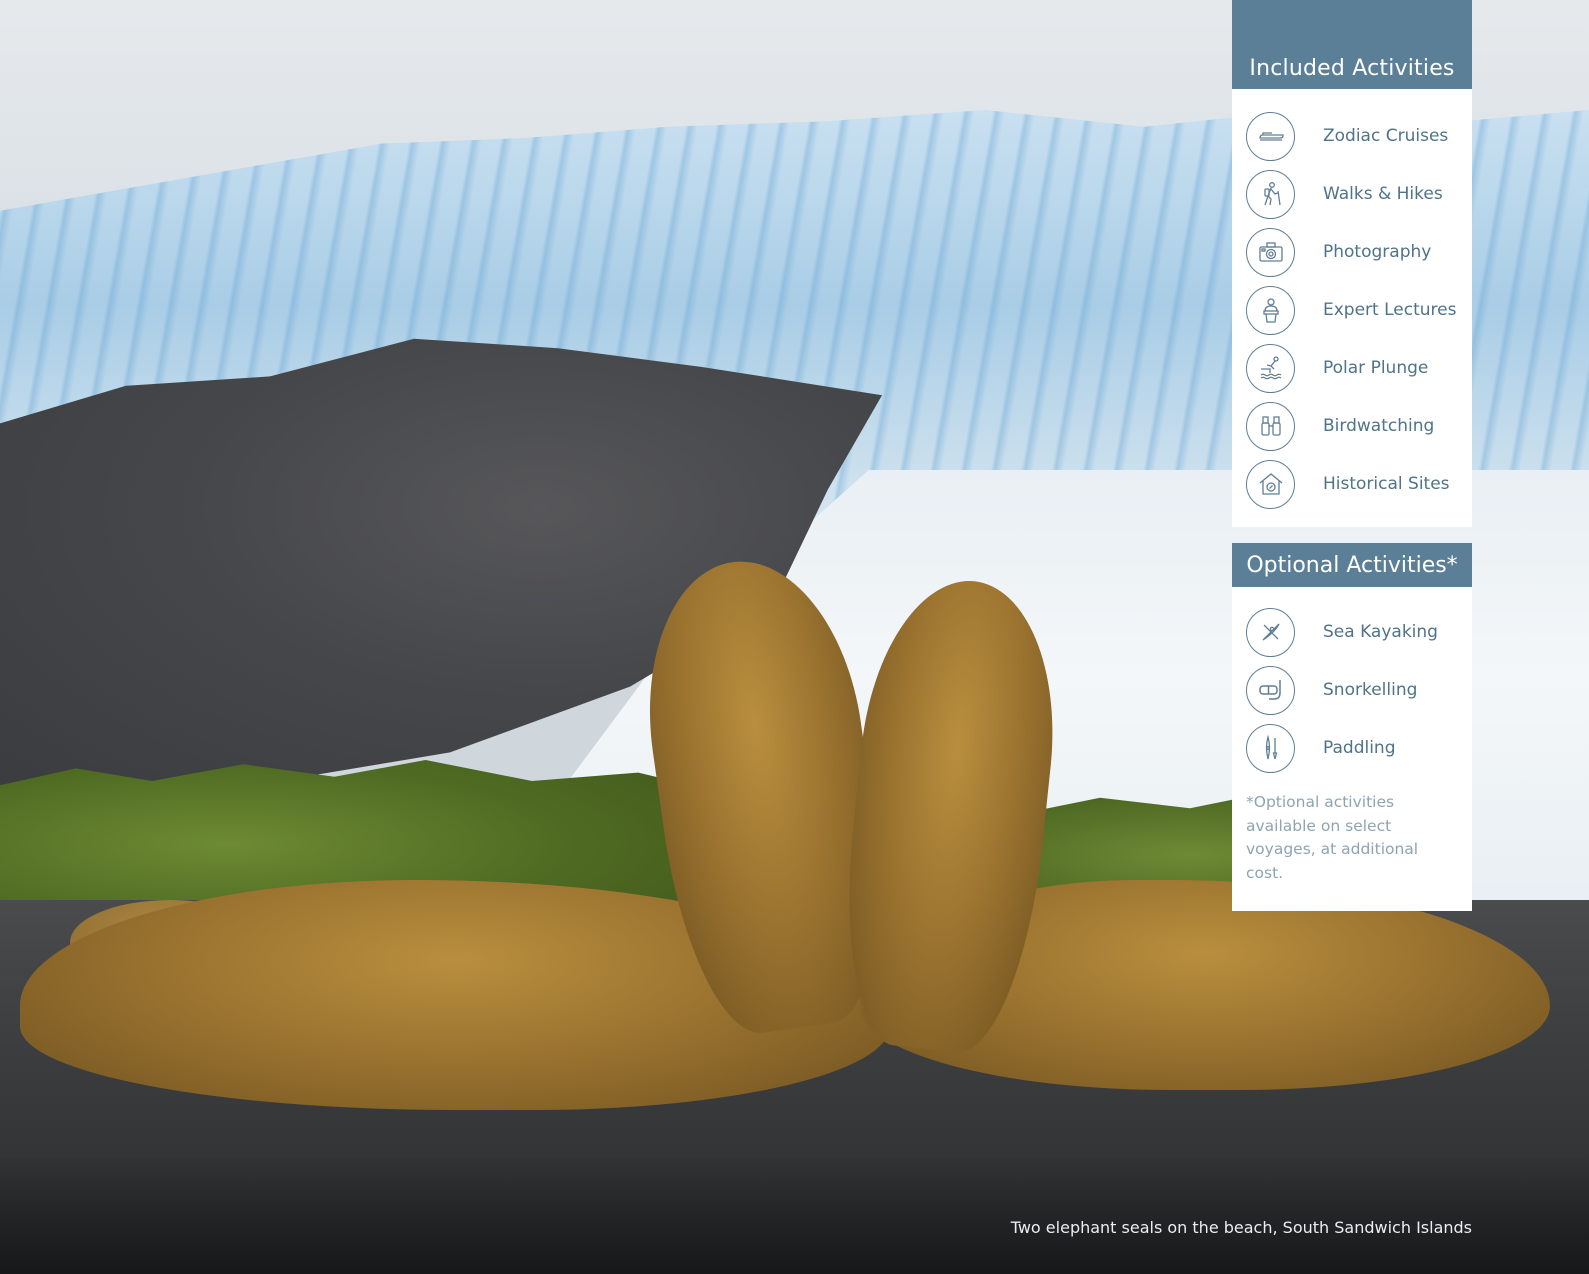  Describe the element at coordinates (1376, 368) in the screenshot. I see `activity-label: Polar Plunge` at that location.